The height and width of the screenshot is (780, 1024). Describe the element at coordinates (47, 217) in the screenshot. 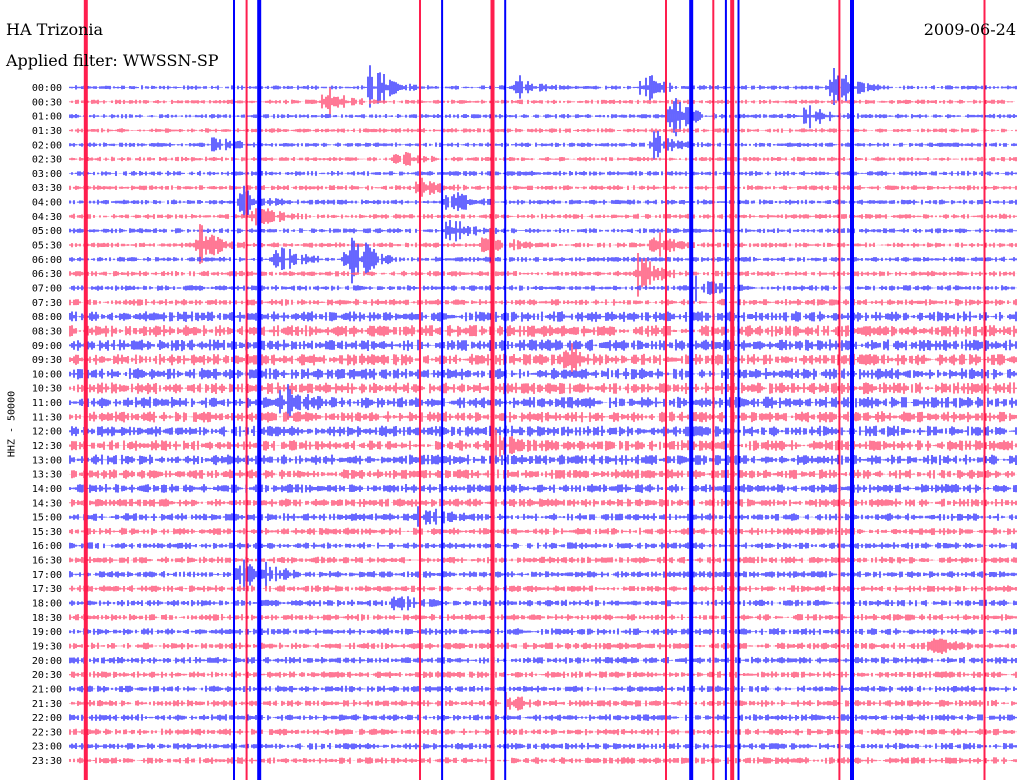

I see `time-label: 04:30` at that location.